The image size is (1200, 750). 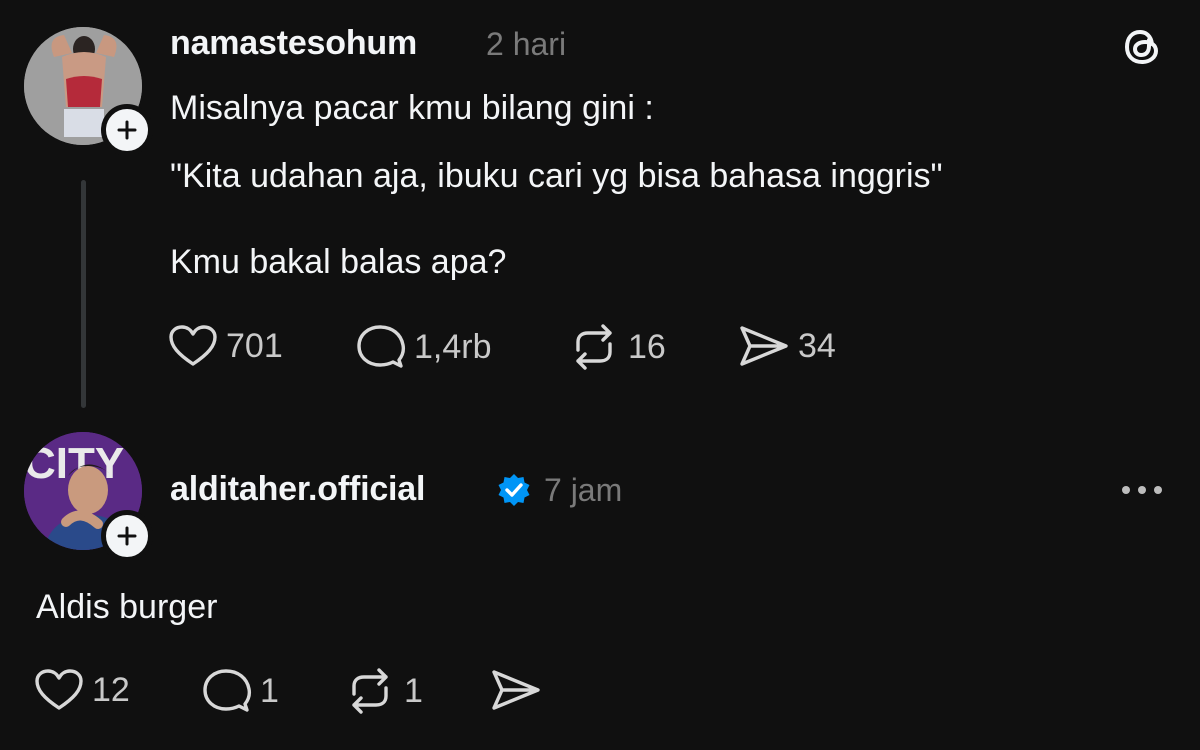 I want to click on post-timestamp: 2 hari, so click(x=526, y=44).